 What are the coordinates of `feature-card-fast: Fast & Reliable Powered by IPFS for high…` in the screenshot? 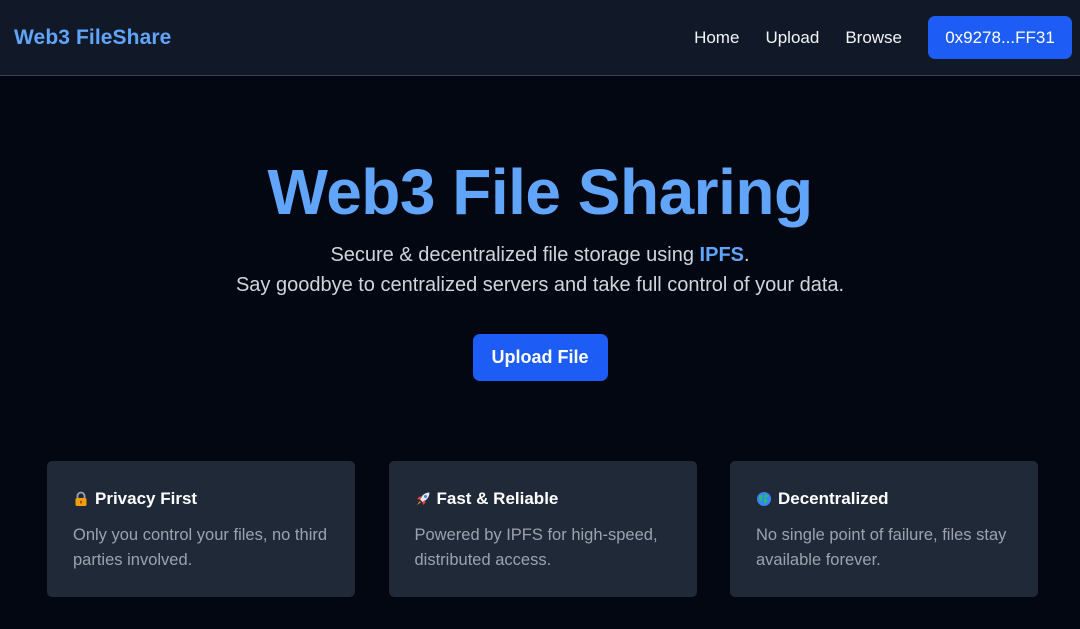 It's located at (542, 529).